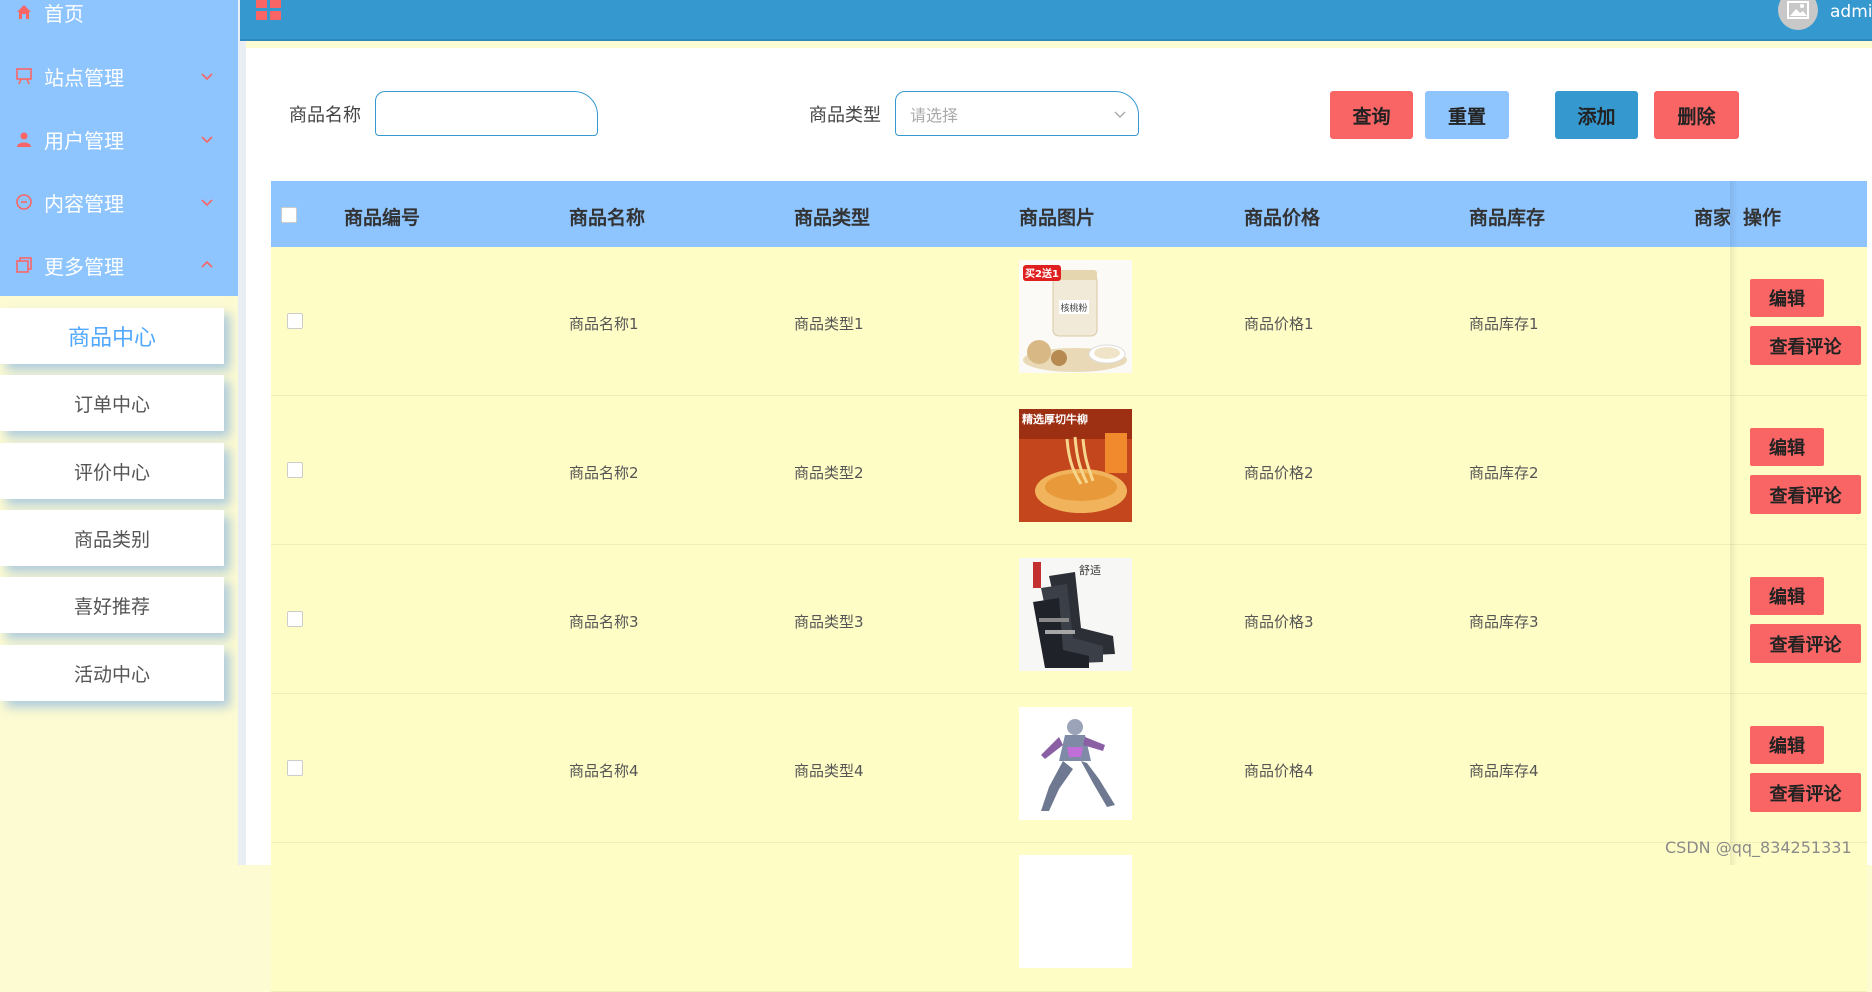 This screenshot has height=992, width=1872. I want to click on copy-icon, so click(24, 265).